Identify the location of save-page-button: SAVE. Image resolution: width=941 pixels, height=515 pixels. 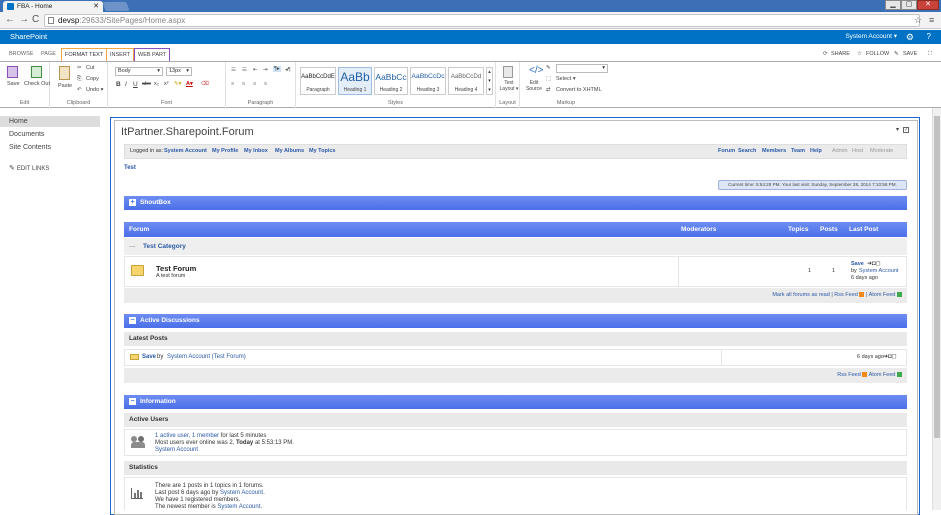
(910, 54).